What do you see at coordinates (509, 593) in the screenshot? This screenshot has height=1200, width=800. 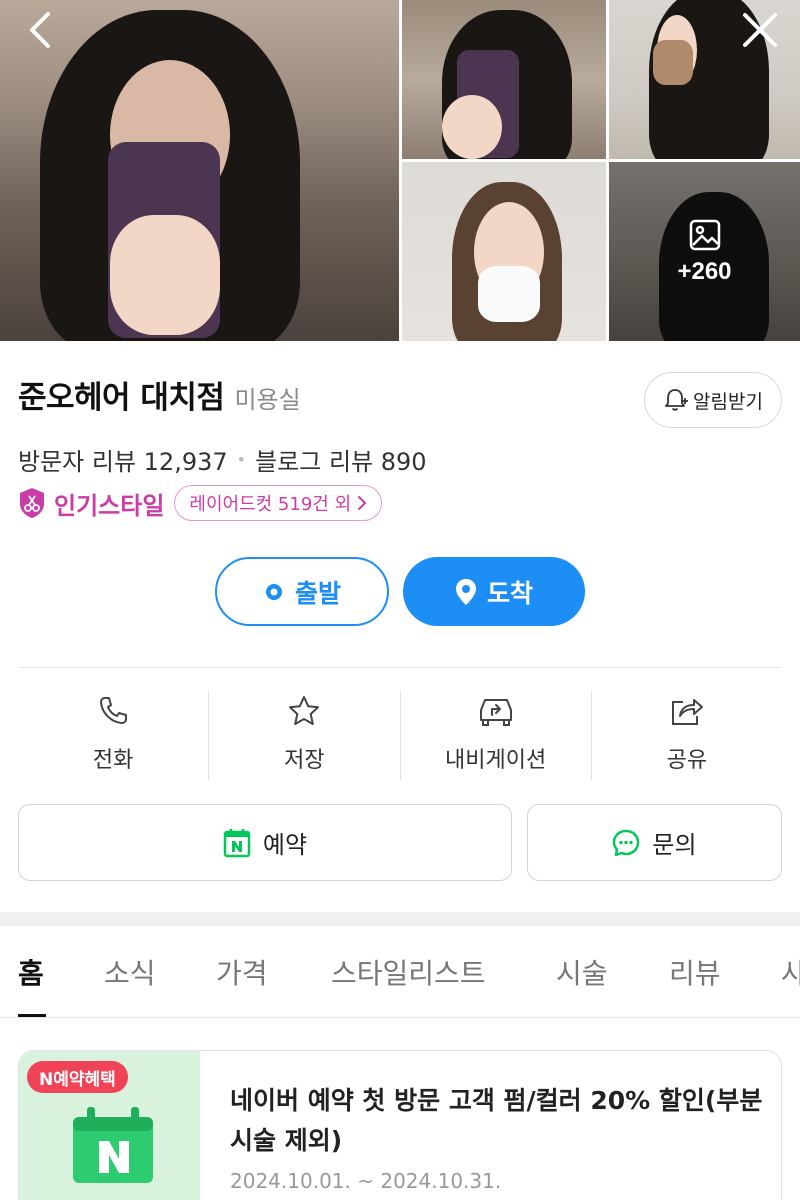 I see `route-end-label: 도착` at bounding box center [509, 593].